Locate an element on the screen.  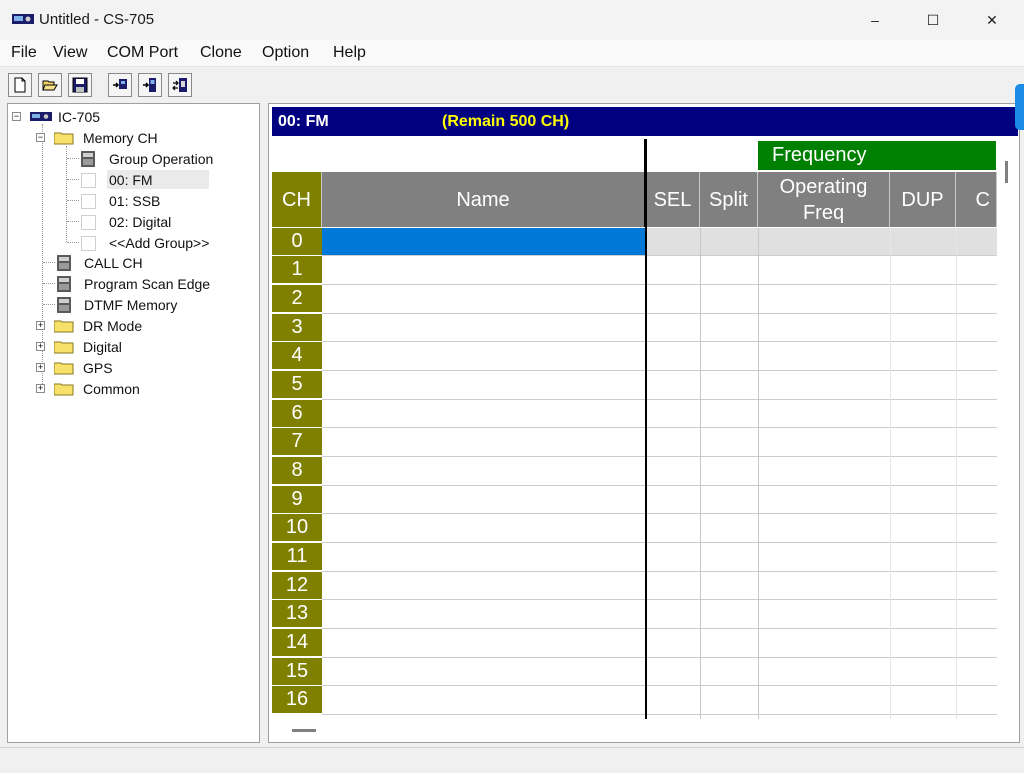
channel-number-cell: 13 is located at coordinates (297, 613).